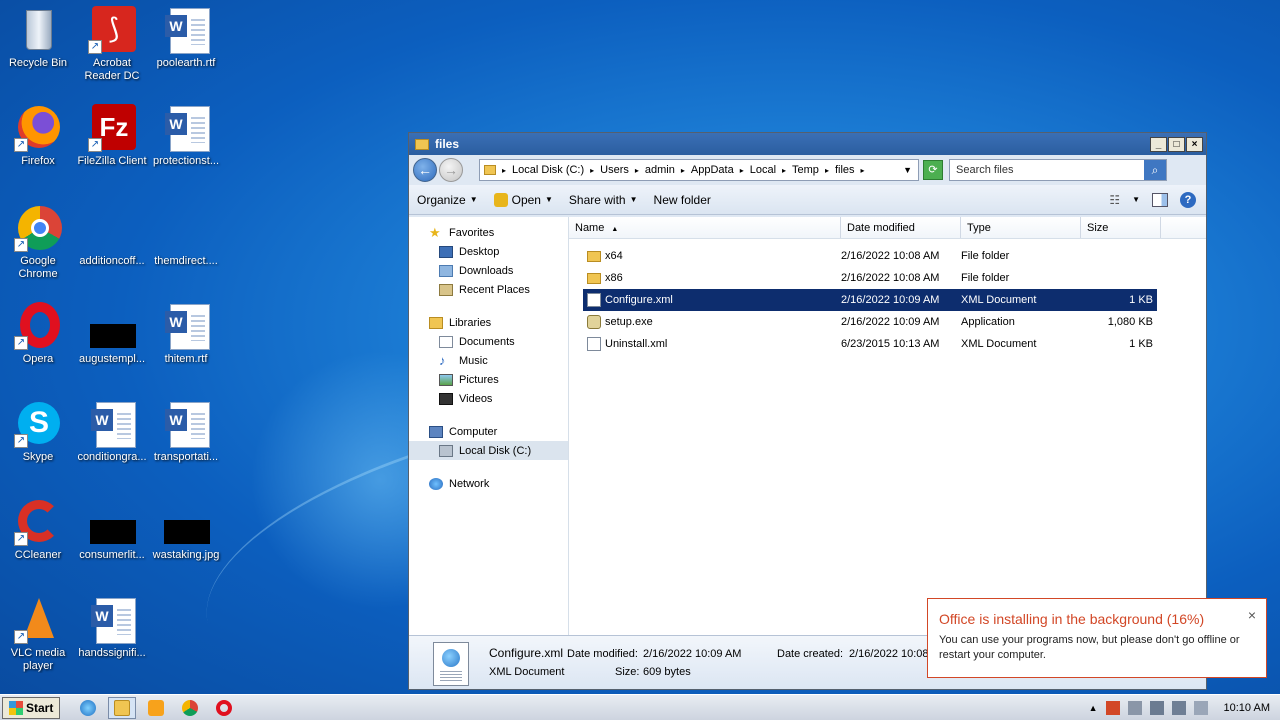  What do you see at coordinates (523, 199) in the screenshot?
I see `open-button: Open ▼` at bounding box center [523, 199].